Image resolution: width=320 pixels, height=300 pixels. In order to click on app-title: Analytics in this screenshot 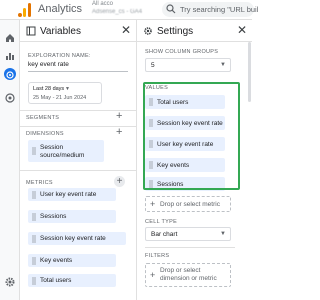, I will do `click(60, 9)`.